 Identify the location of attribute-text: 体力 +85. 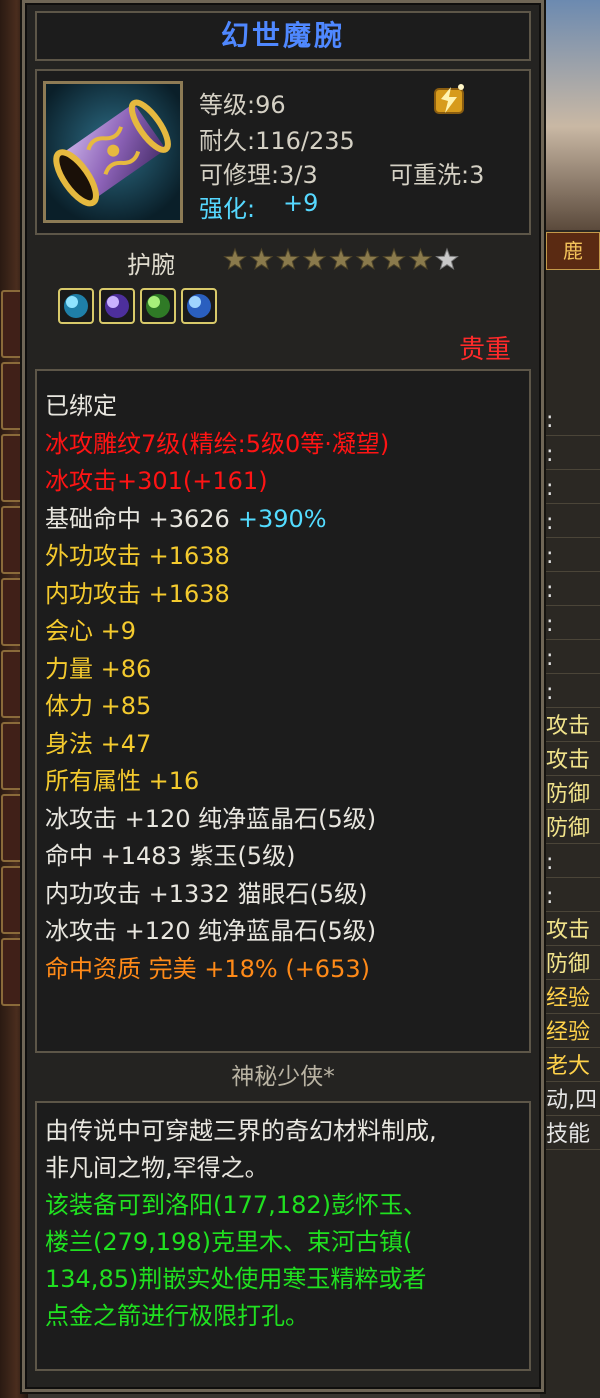
(98, 706).